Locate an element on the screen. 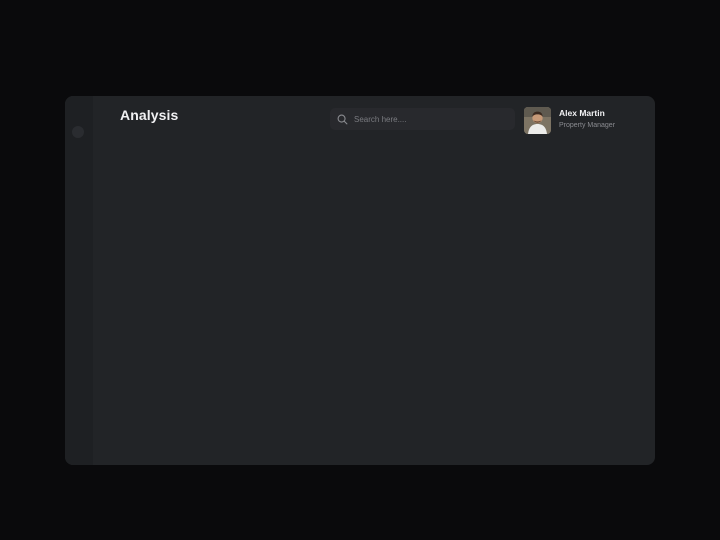  user-name: Alex Martin is located at coordinates (582, 113).